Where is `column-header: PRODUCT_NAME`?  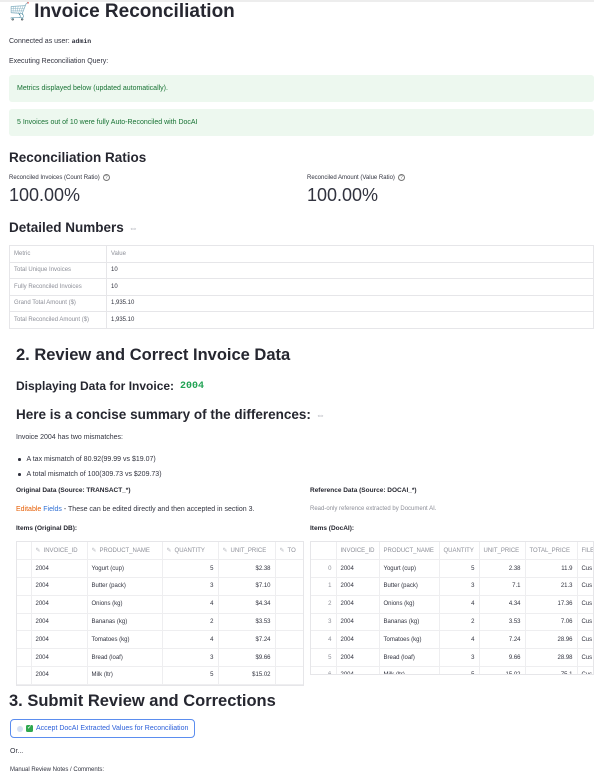 column-header: PRODUCT_NAME is located at coordinates (409, 551).